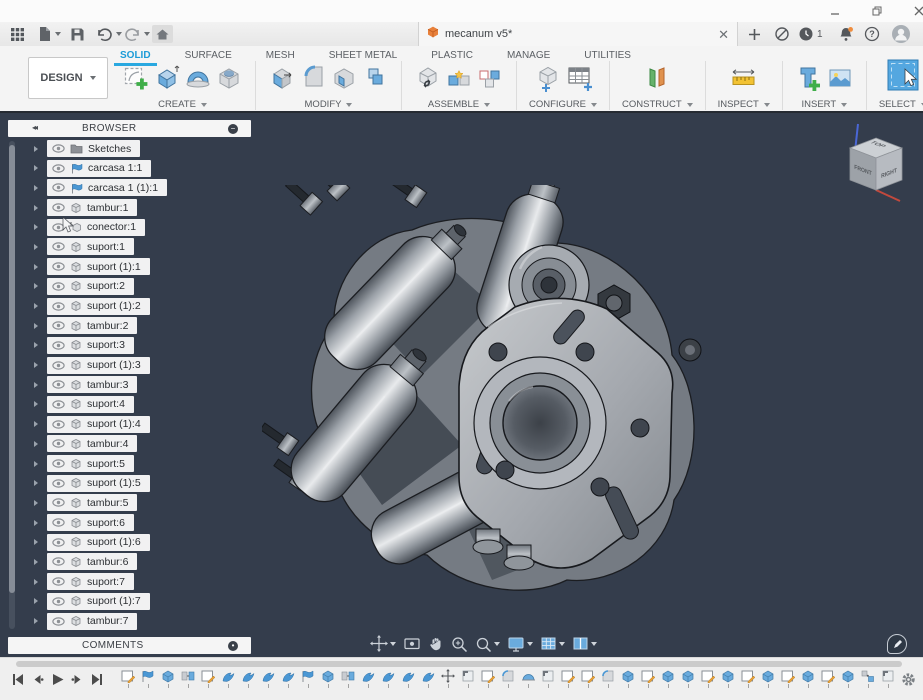 This screenshot has width=923, height=700. I want to click on ribbon-group-label-construct: CONSTRUCT, so click(657, 104).